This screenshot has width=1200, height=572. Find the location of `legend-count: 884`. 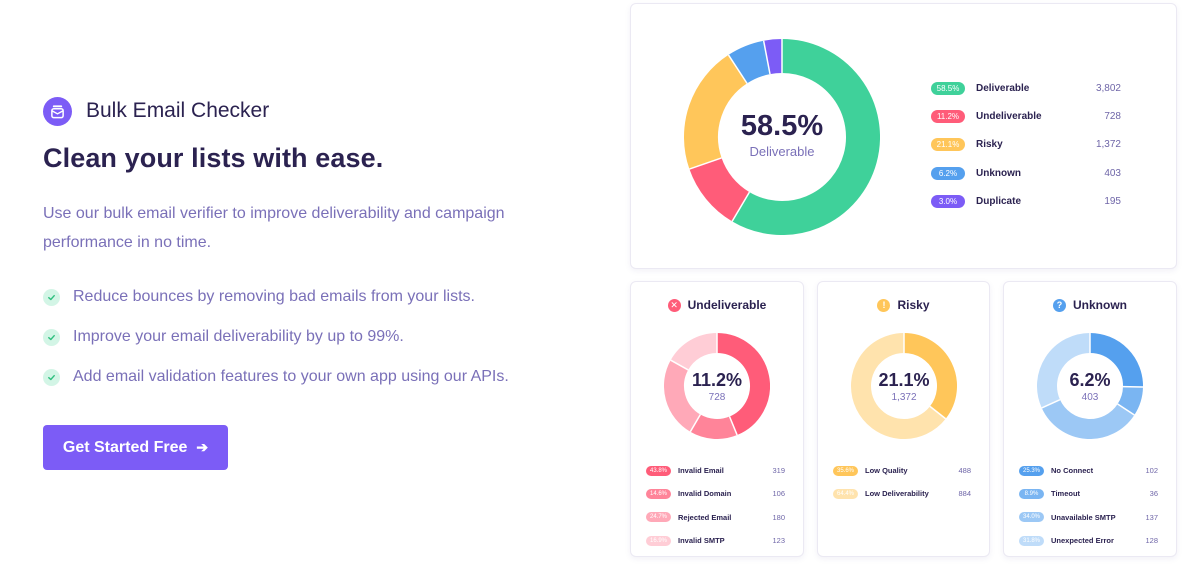

legend-count: 884 is located at coordinates (964, 494).